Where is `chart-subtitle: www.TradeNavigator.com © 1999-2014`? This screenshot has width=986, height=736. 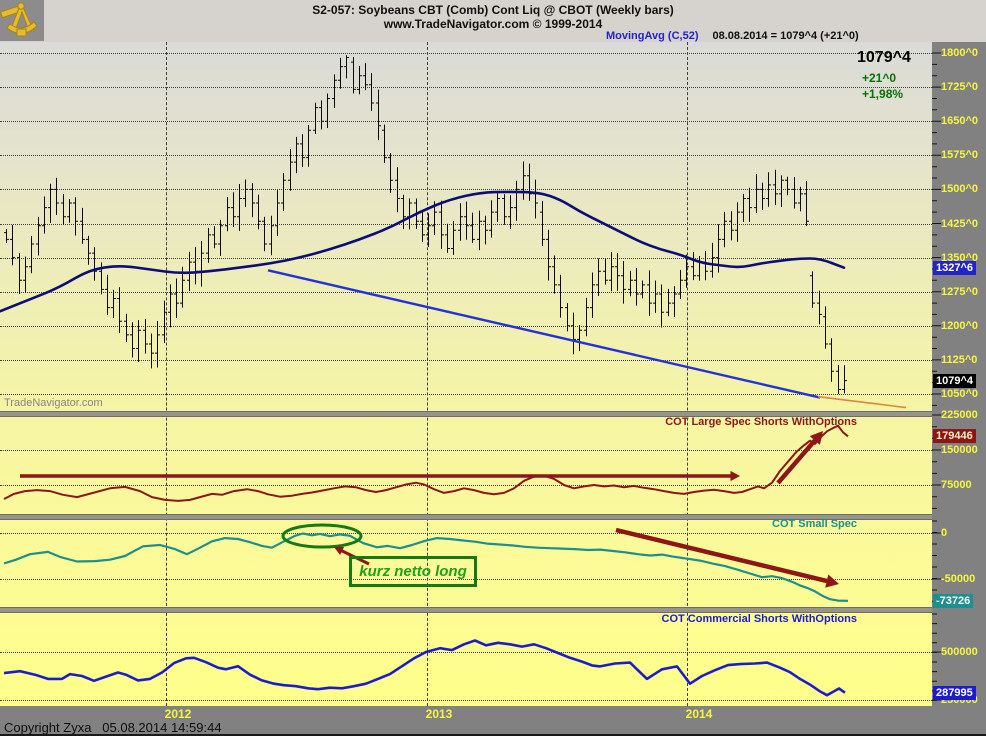 chart-subtitle: www.TradeNavigator.com © 1999-2014 is located at coordinates (493, 24).